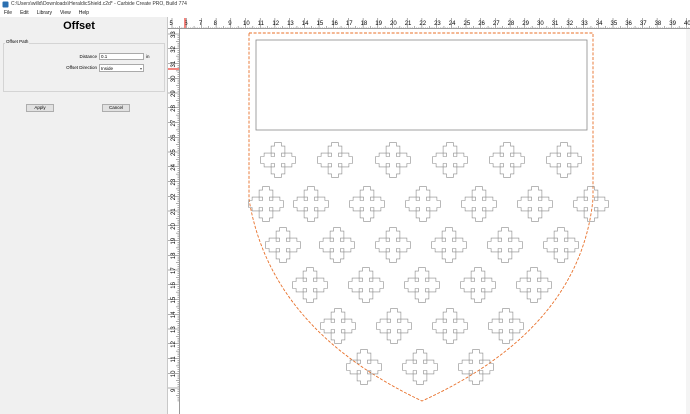  I want to click on top-ruler-label: 13, so click(290, 24).